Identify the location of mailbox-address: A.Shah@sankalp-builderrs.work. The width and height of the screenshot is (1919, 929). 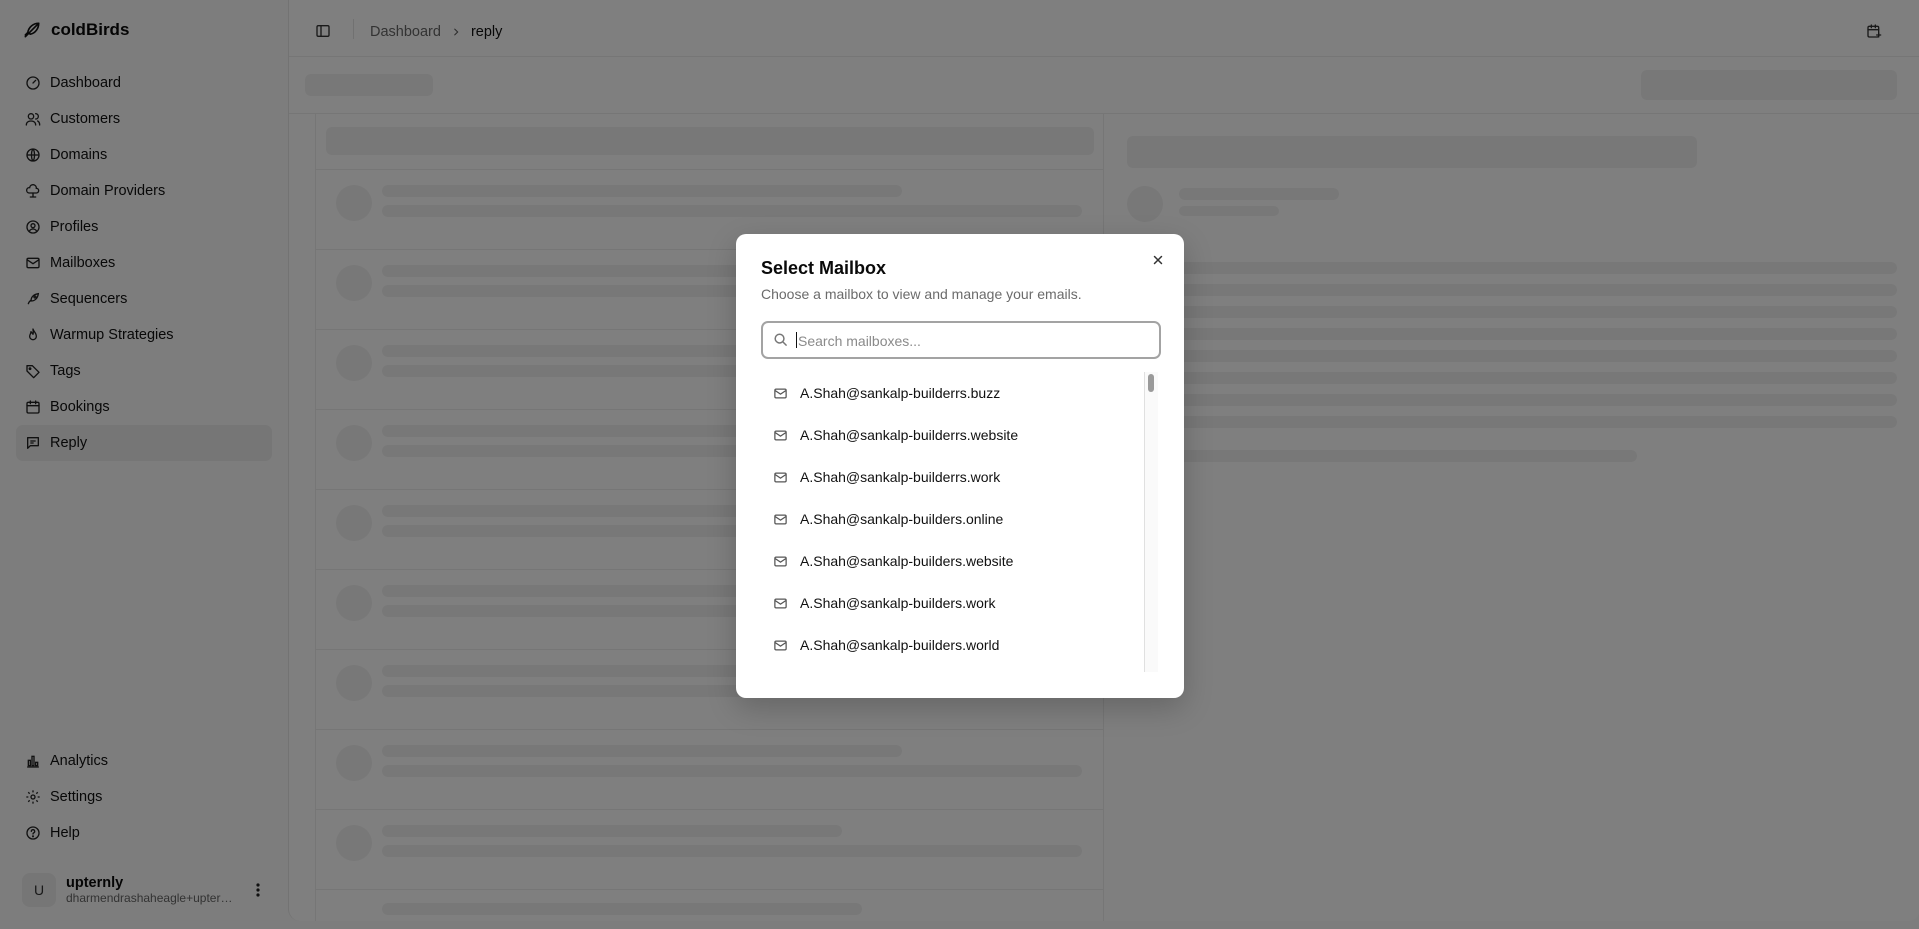
(900, 477).